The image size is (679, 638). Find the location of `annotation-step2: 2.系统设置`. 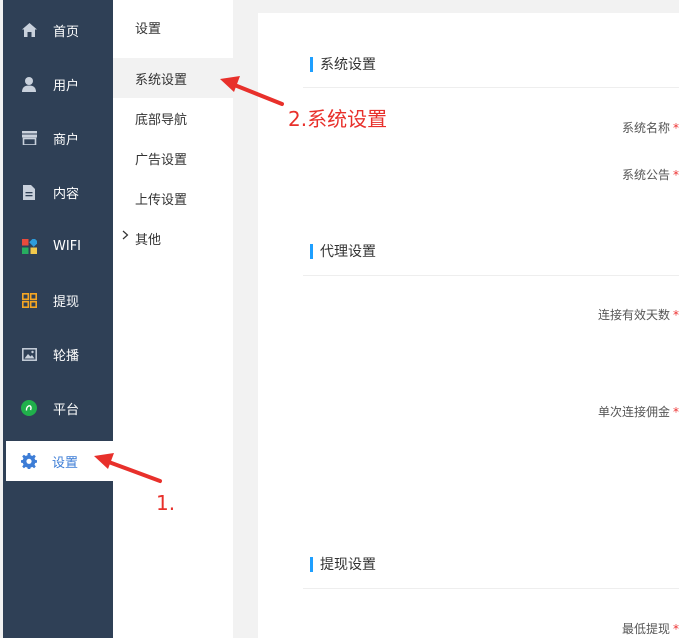

annotation-step2: 2.系统设置 is located at coordinates (338, 119).